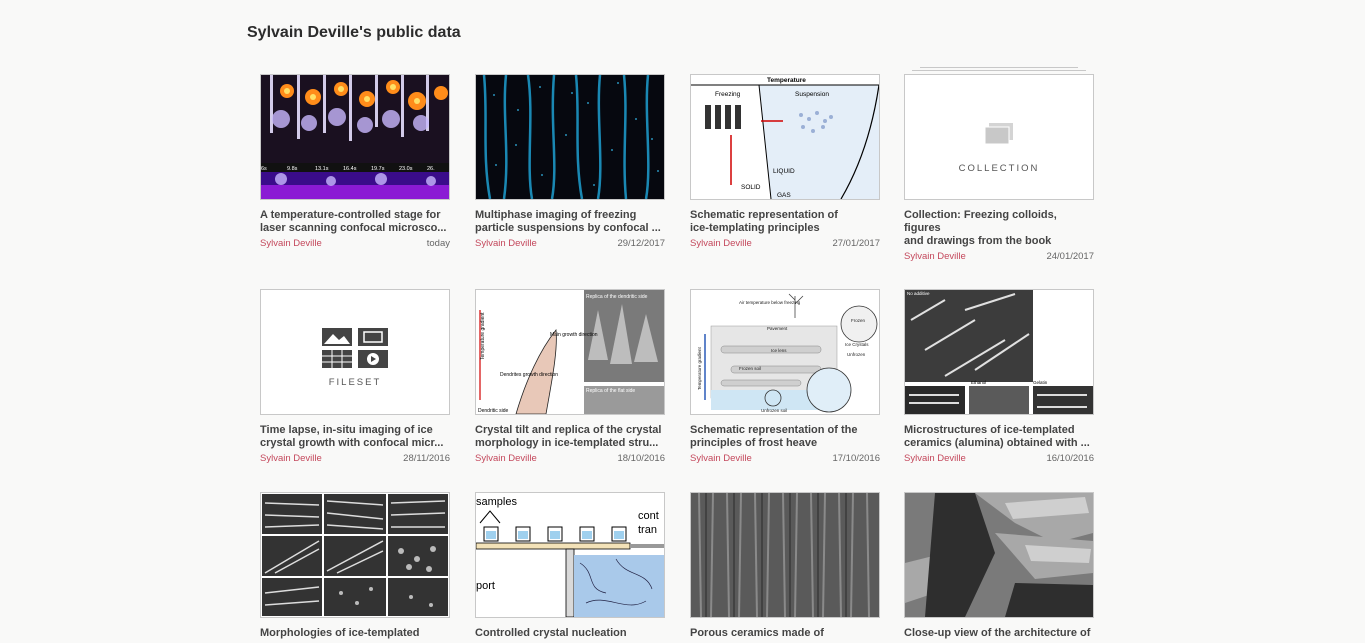  Describe the element at coordinates (264, 169) in the screenshot. I see `svg-text: 6s` at that location.